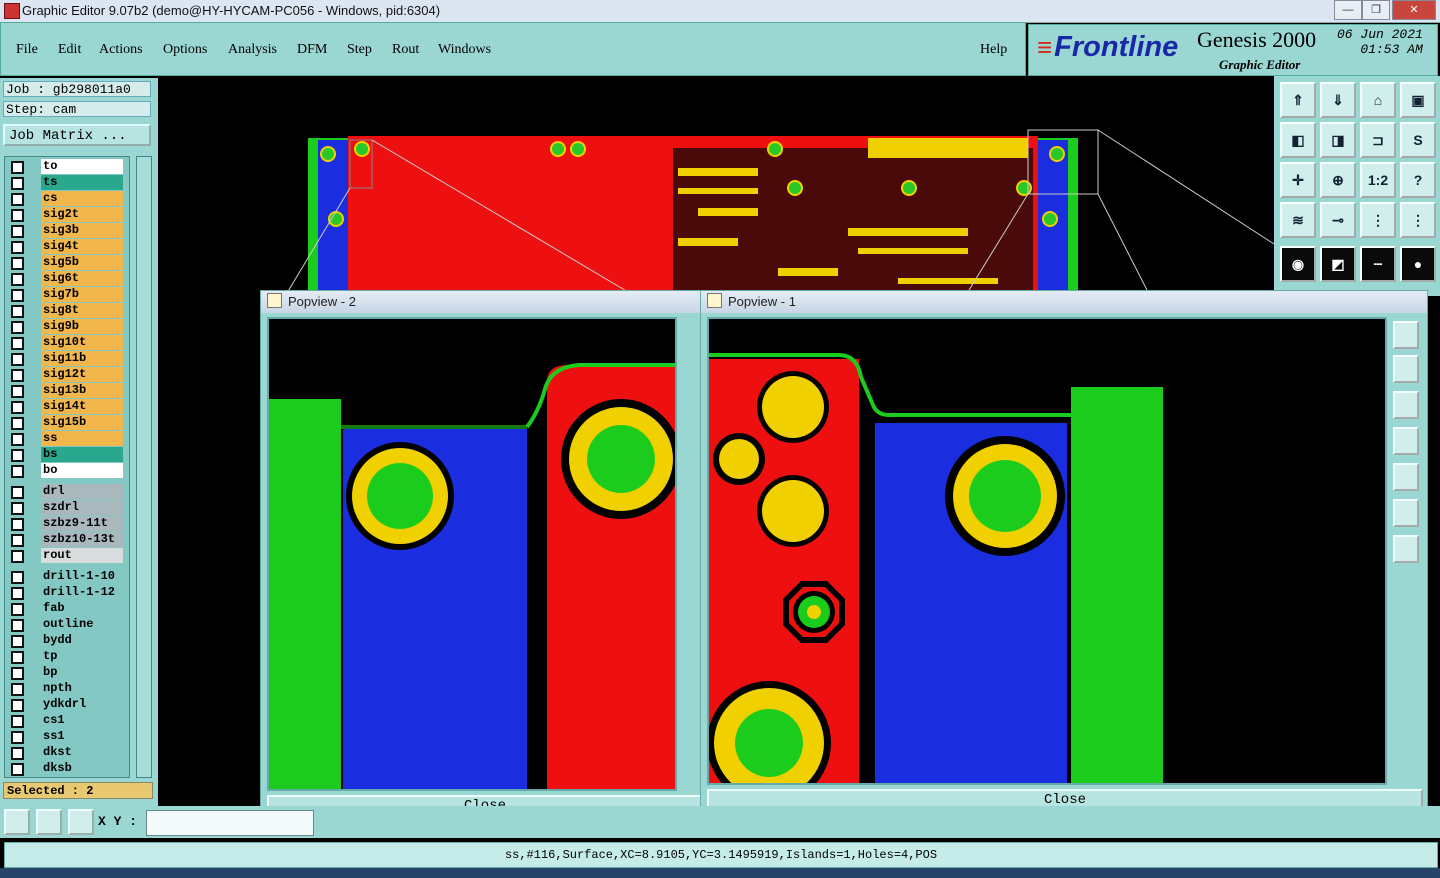 This screenshot has height=878, width=1440. I want to click on popview-pan-right-icon, so click(1406, 477).